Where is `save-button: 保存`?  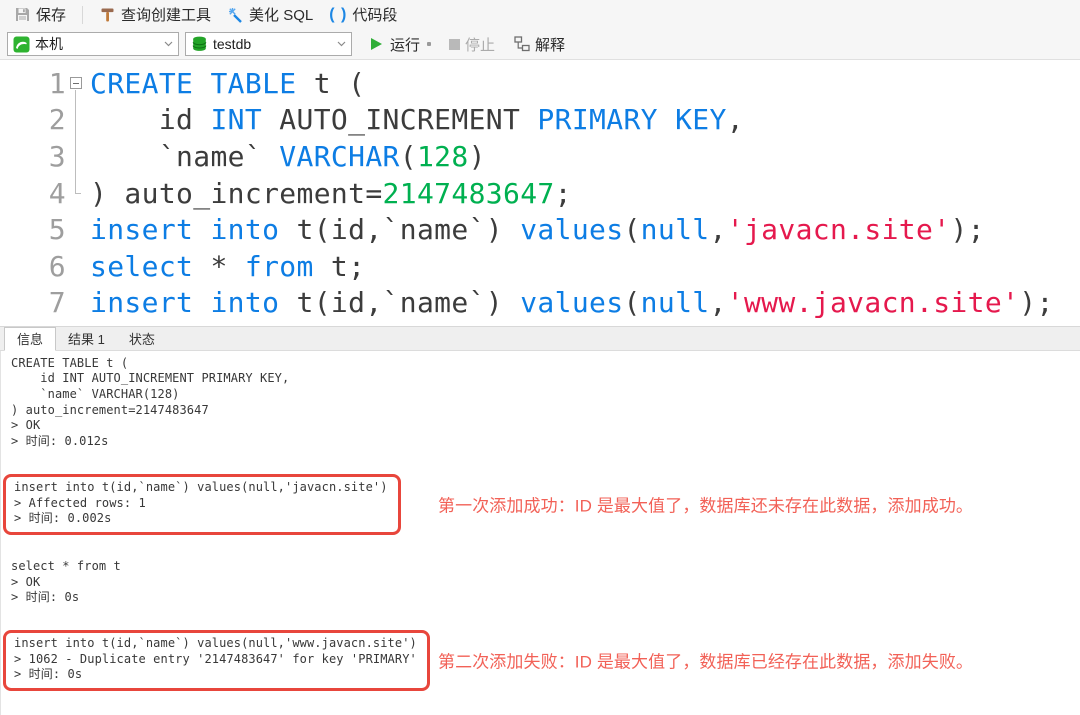 save-button: 保存 is located at coordinates (40, 14).